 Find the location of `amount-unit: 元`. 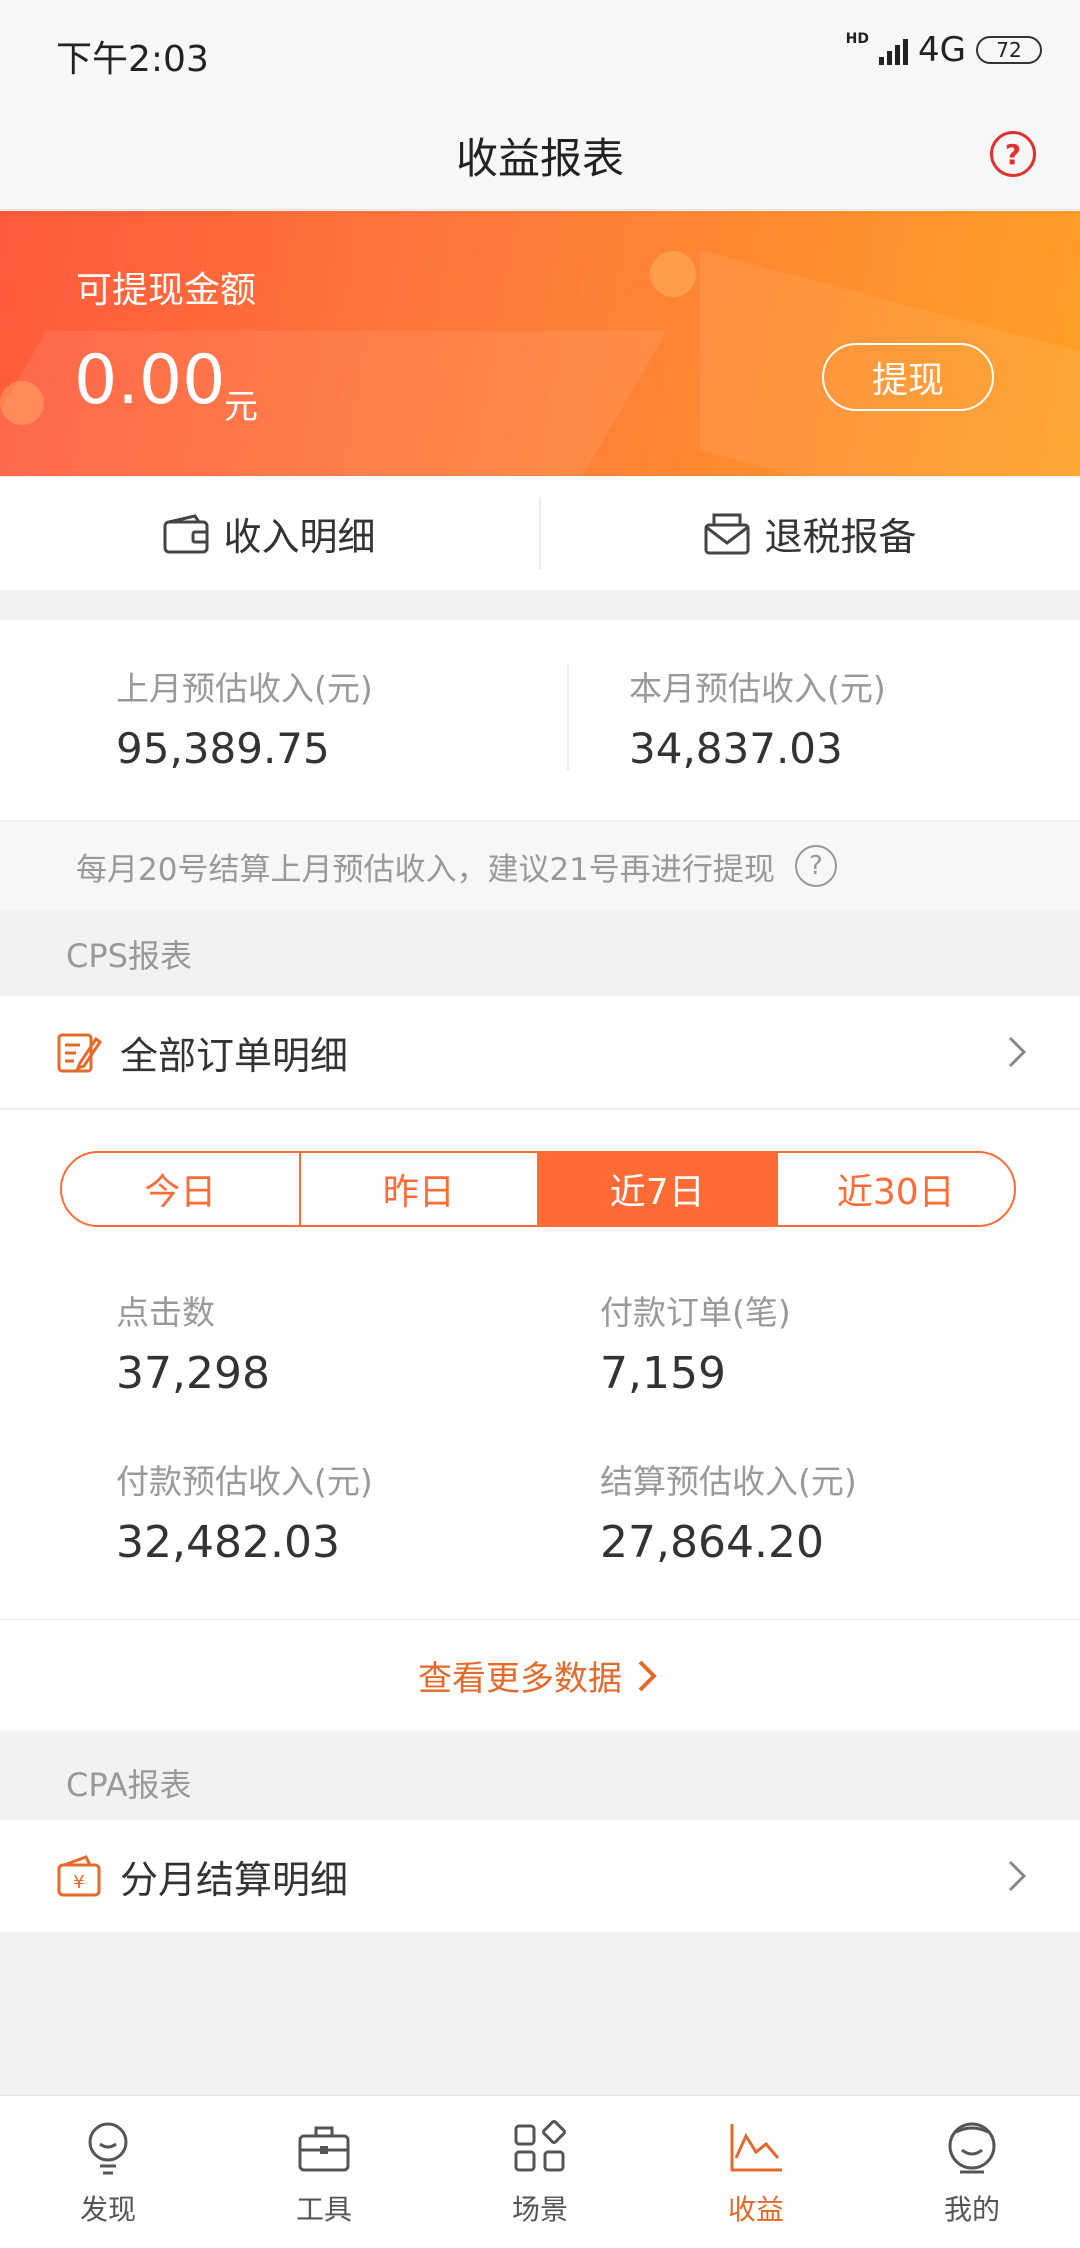

amount-unit: 元 is located at coordinates (241, 407).